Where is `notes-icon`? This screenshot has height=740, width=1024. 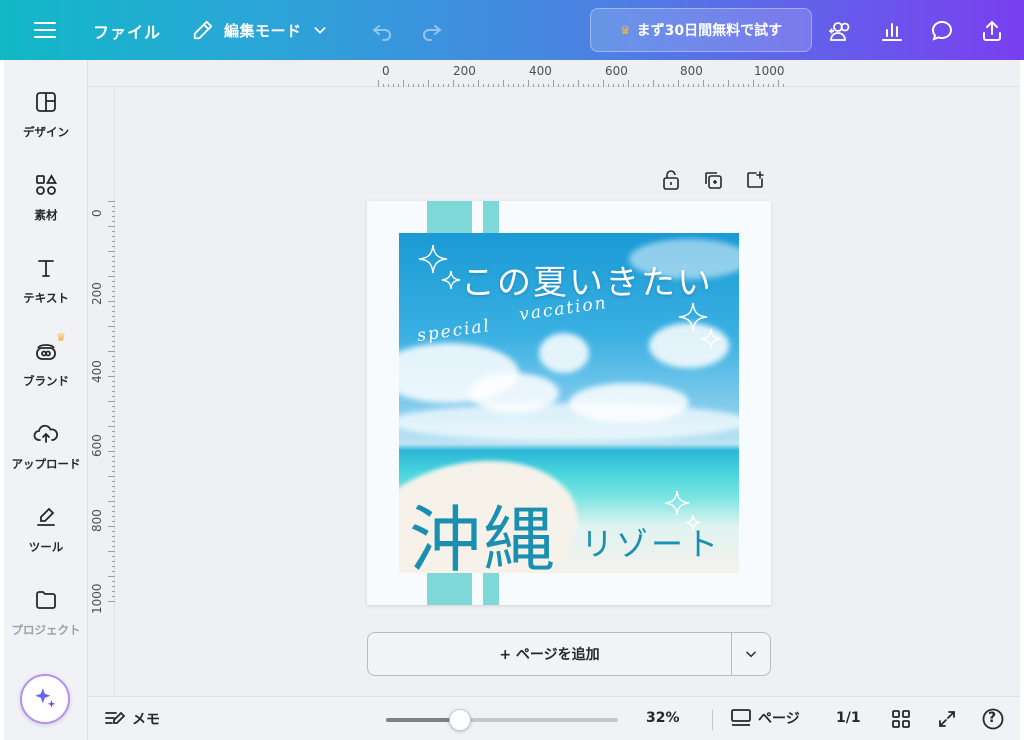
notes-icon is located at coordinates (115, 717).